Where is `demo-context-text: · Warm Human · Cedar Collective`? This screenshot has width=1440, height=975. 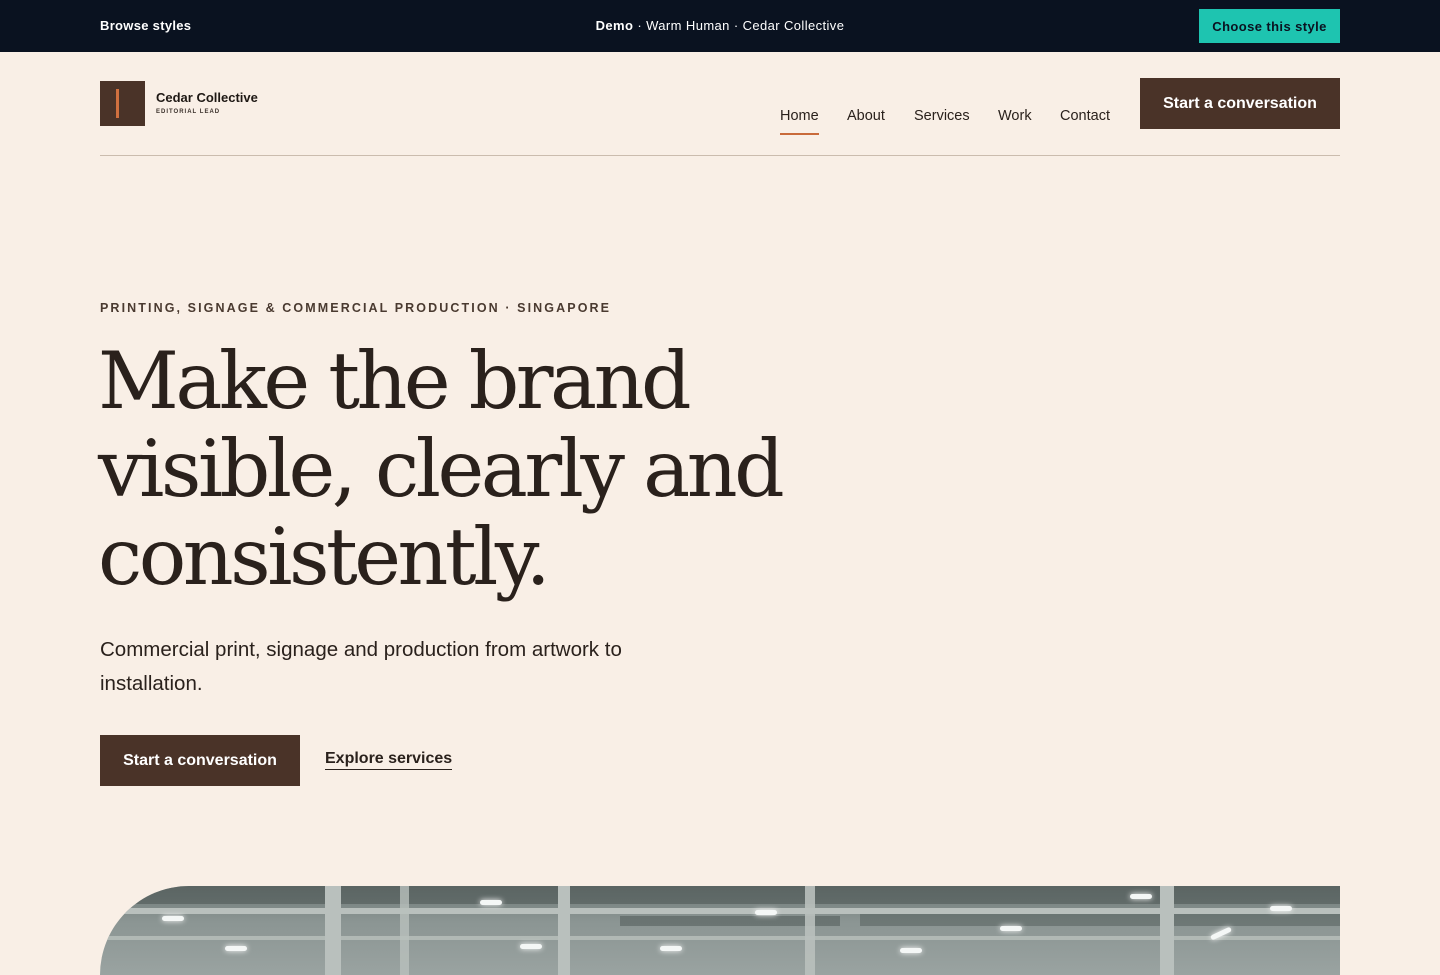
demo-context-text: · Warm Human · Cedar Collective is located at coordinates (741, 25).